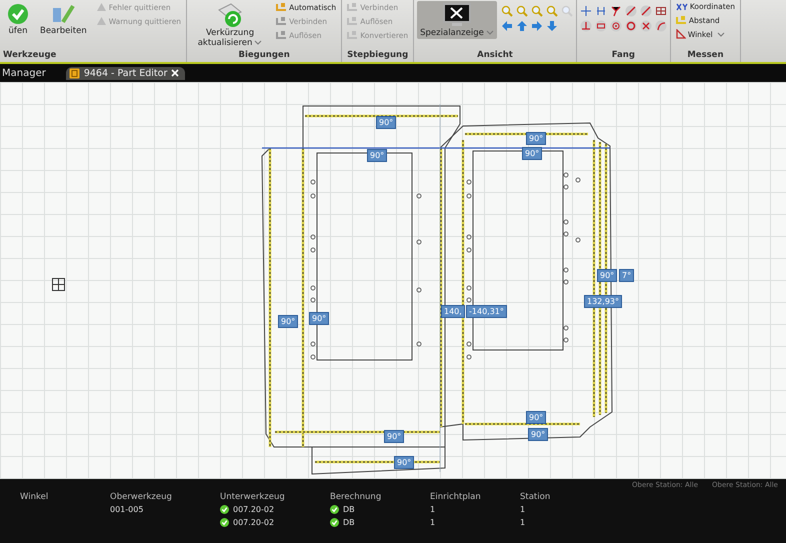 The image size is (786, 543). I want to click on group-label: Fang, so click(623, 56).